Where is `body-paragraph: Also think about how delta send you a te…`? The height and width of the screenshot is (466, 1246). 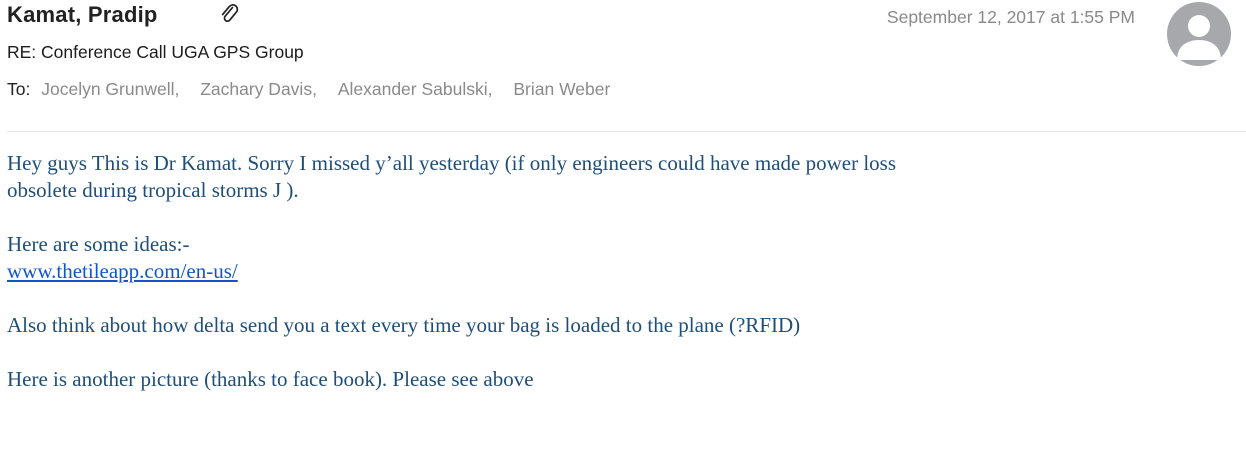
body-paragraph: Also think about how delta send you a te… is located at coordinates (404, 325).